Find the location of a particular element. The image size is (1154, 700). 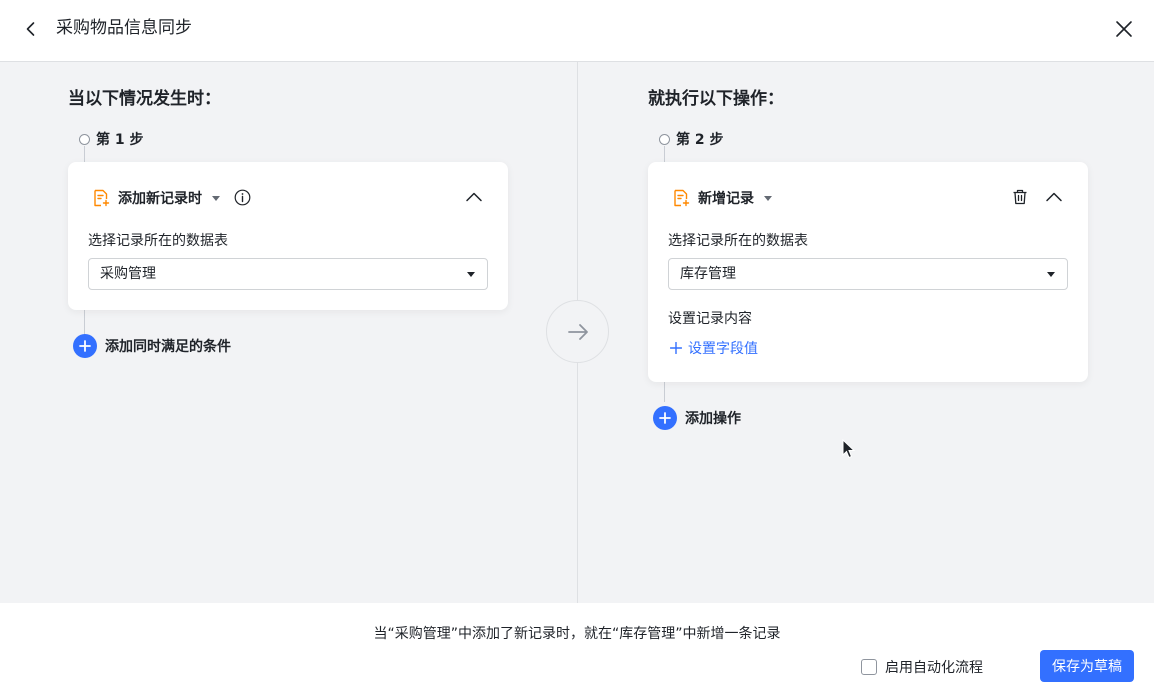

trigger-type-selector: 添加新记录时 is located at coordinates (156, 198).